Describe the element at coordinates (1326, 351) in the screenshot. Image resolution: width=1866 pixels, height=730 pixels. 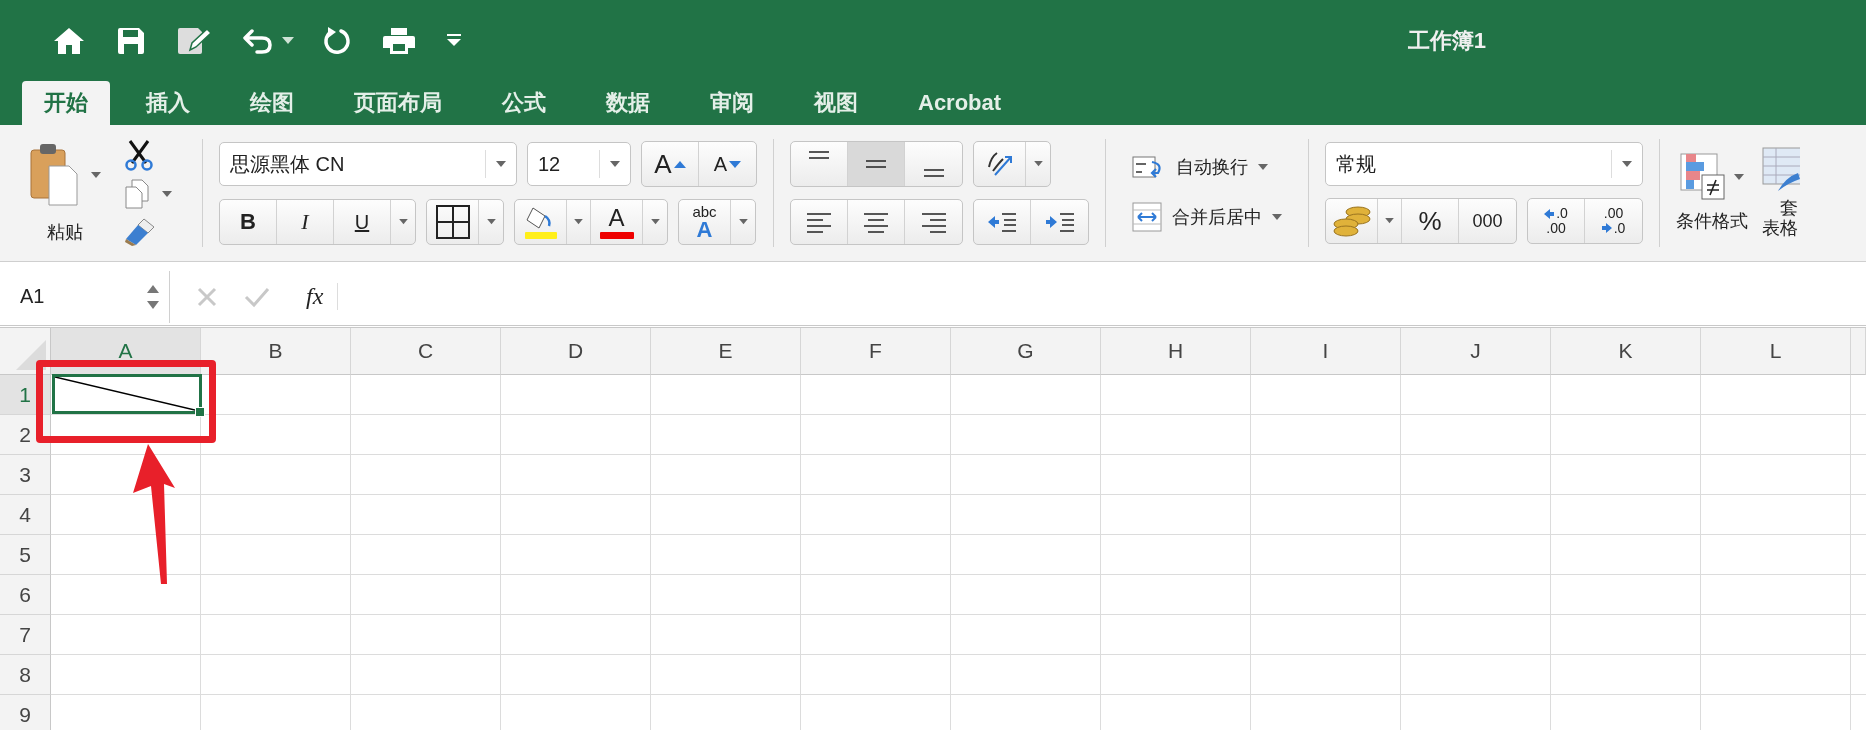
I see `column-header: I` at that location.